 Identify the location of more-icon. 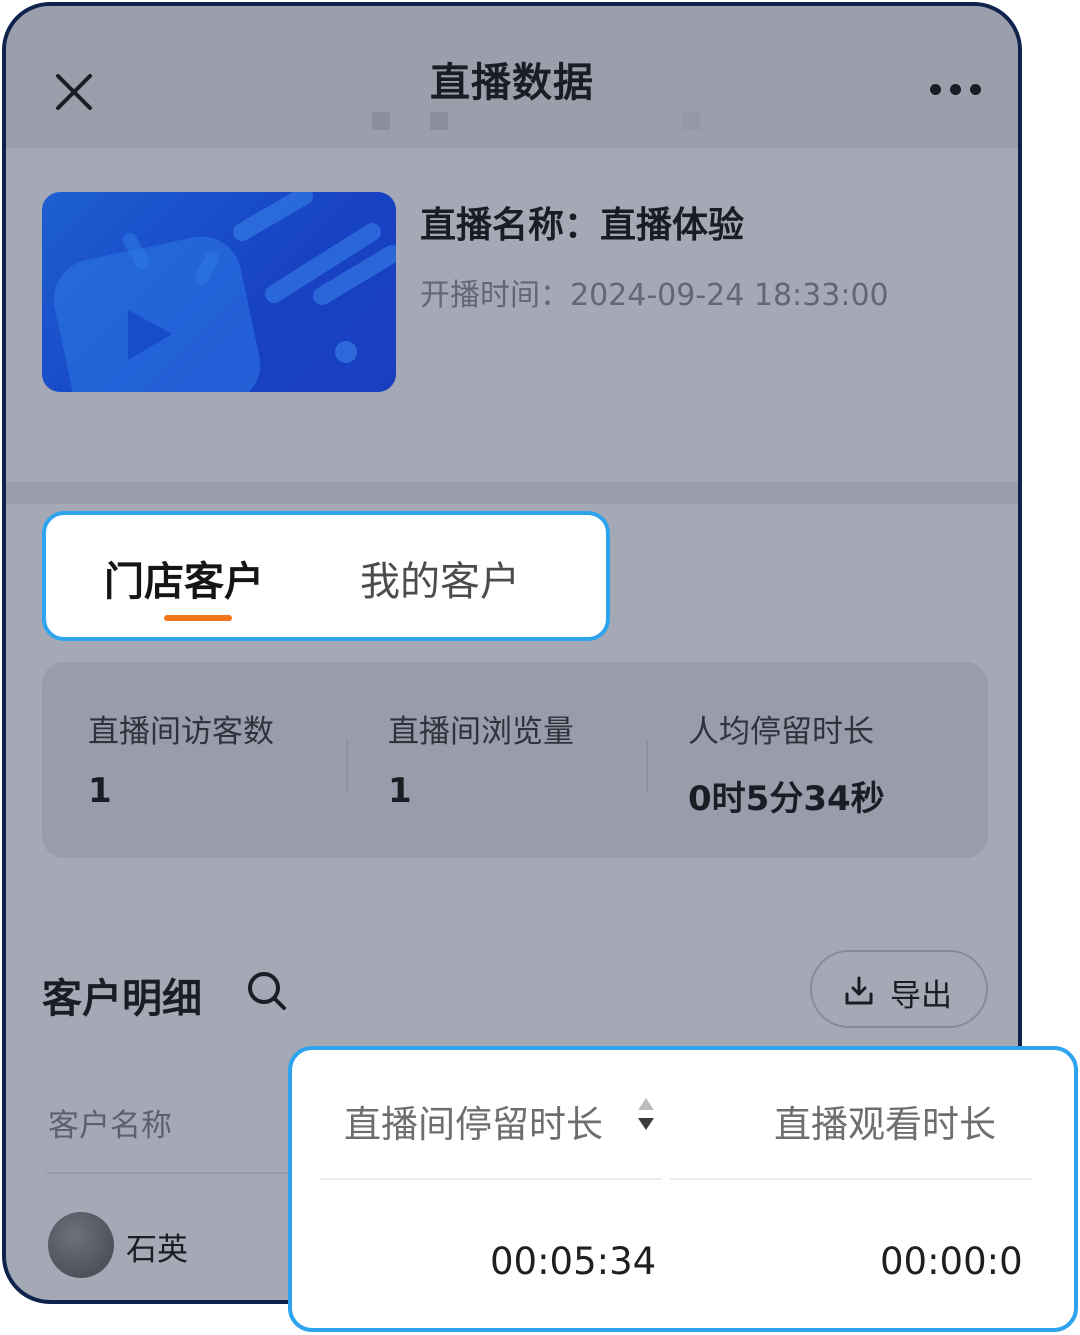
(956, 92).